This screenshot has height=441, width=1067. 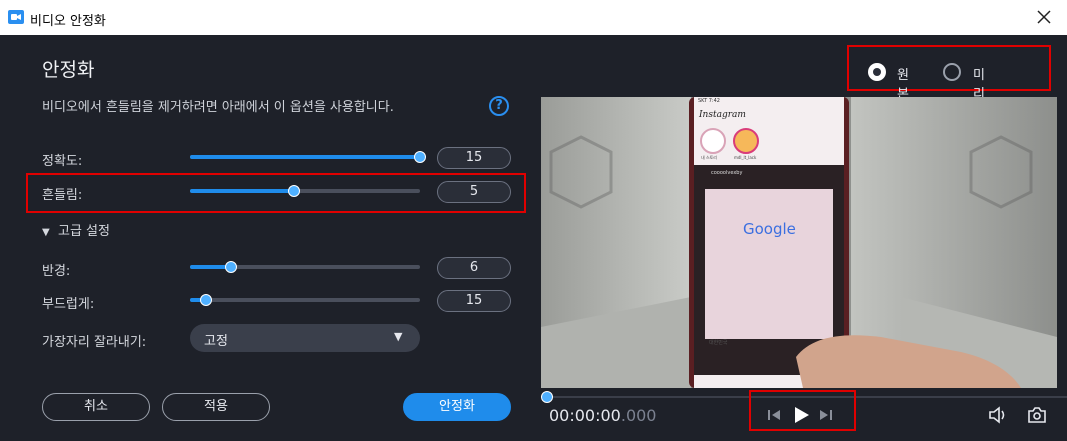 What do you see at coordinates (722, 115) in the screenshot?
I see `phone-app-name: Instagram` at bounding box center [722, 115].